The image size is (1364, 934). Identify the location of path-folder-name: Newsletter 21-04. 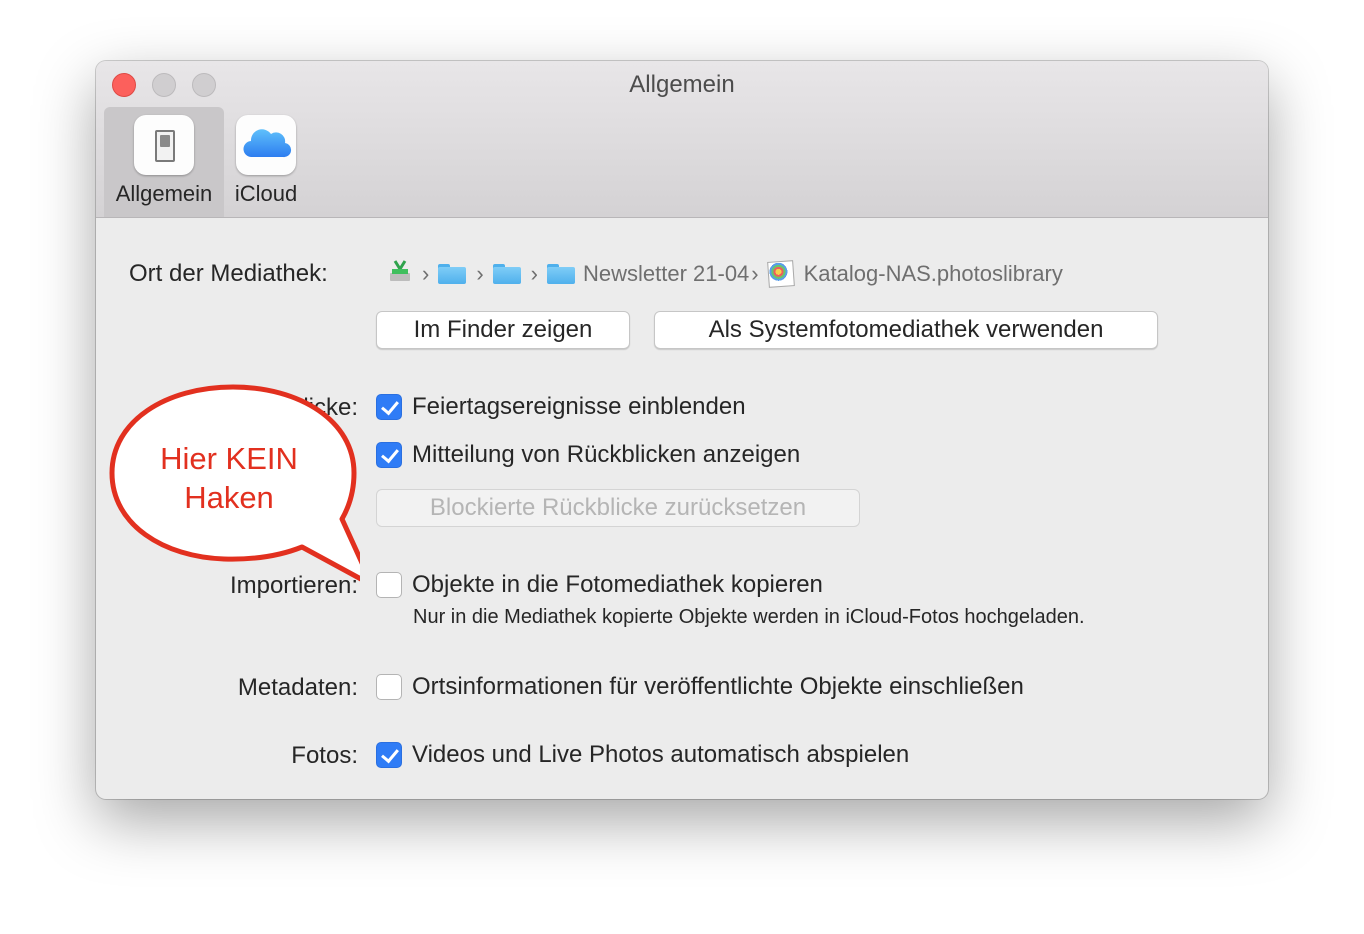
(666, 273).